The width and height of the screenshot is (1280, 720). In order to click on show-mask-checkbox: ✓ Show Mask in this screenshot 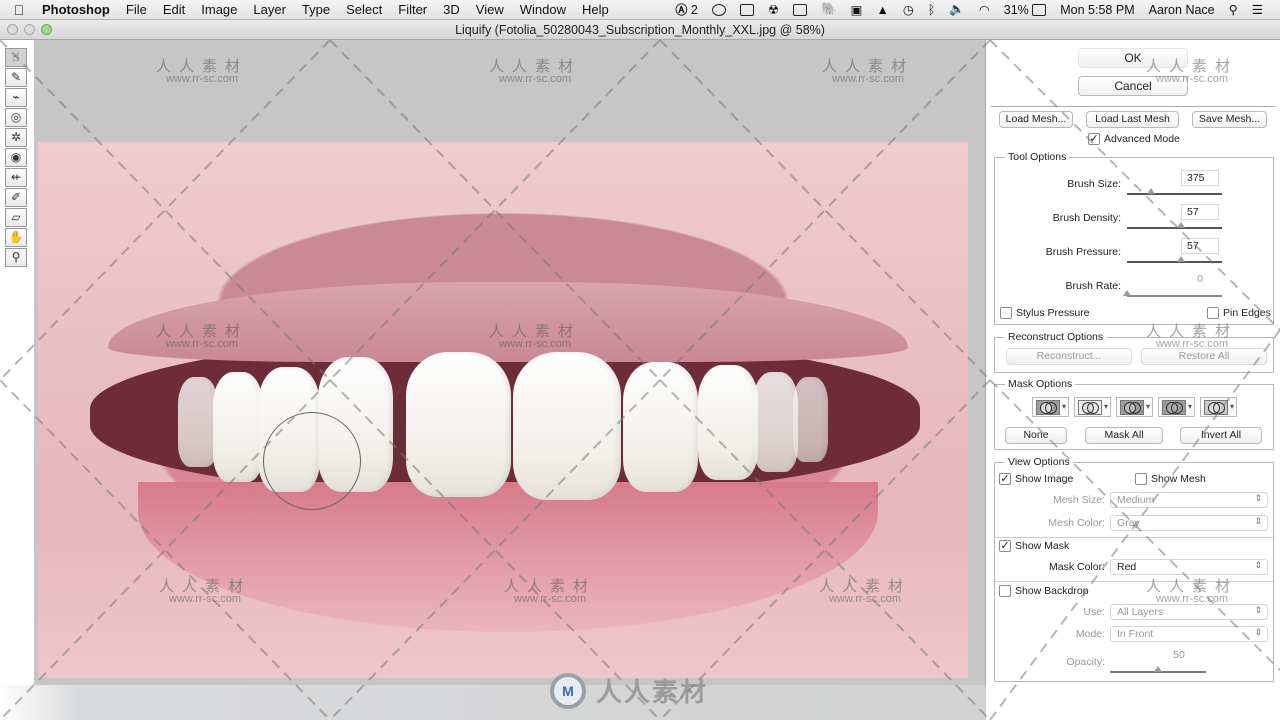, I will do `click(1034, 546)`.